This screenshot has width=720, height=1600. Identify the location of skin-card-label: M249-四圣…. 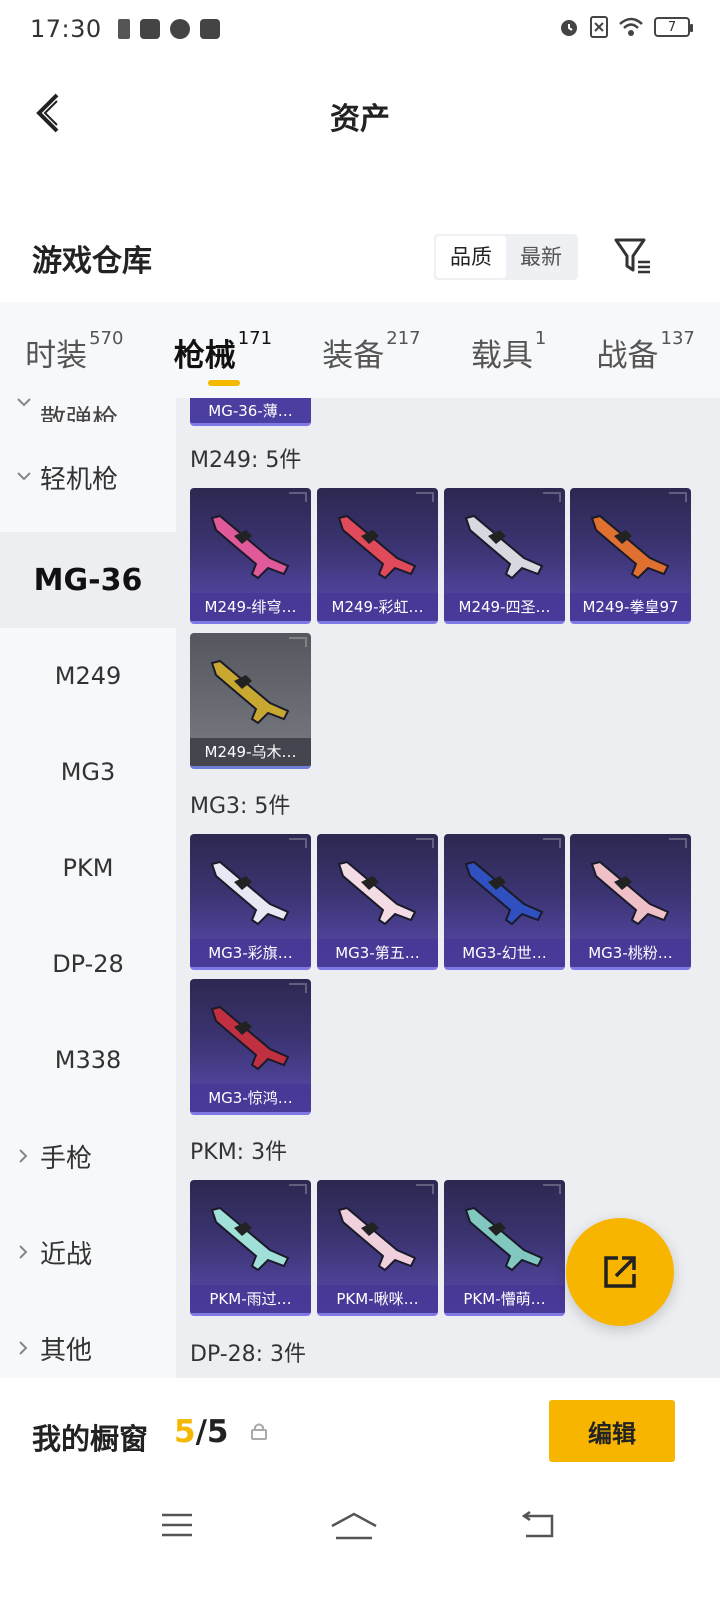
(504, 607).